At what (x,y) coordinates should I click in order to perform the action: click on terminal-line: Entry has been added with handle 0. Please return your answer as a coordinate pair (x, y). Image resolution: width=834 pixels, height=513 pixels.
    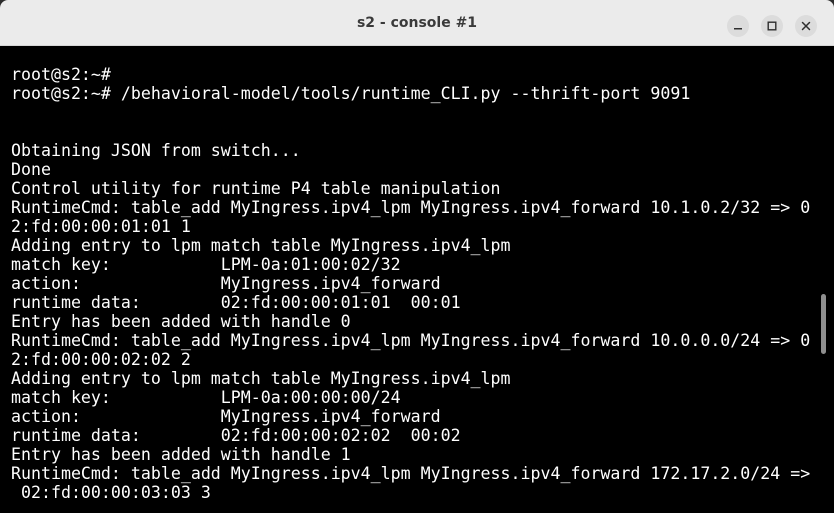
    Looking at the image, I should click on (181, 321).